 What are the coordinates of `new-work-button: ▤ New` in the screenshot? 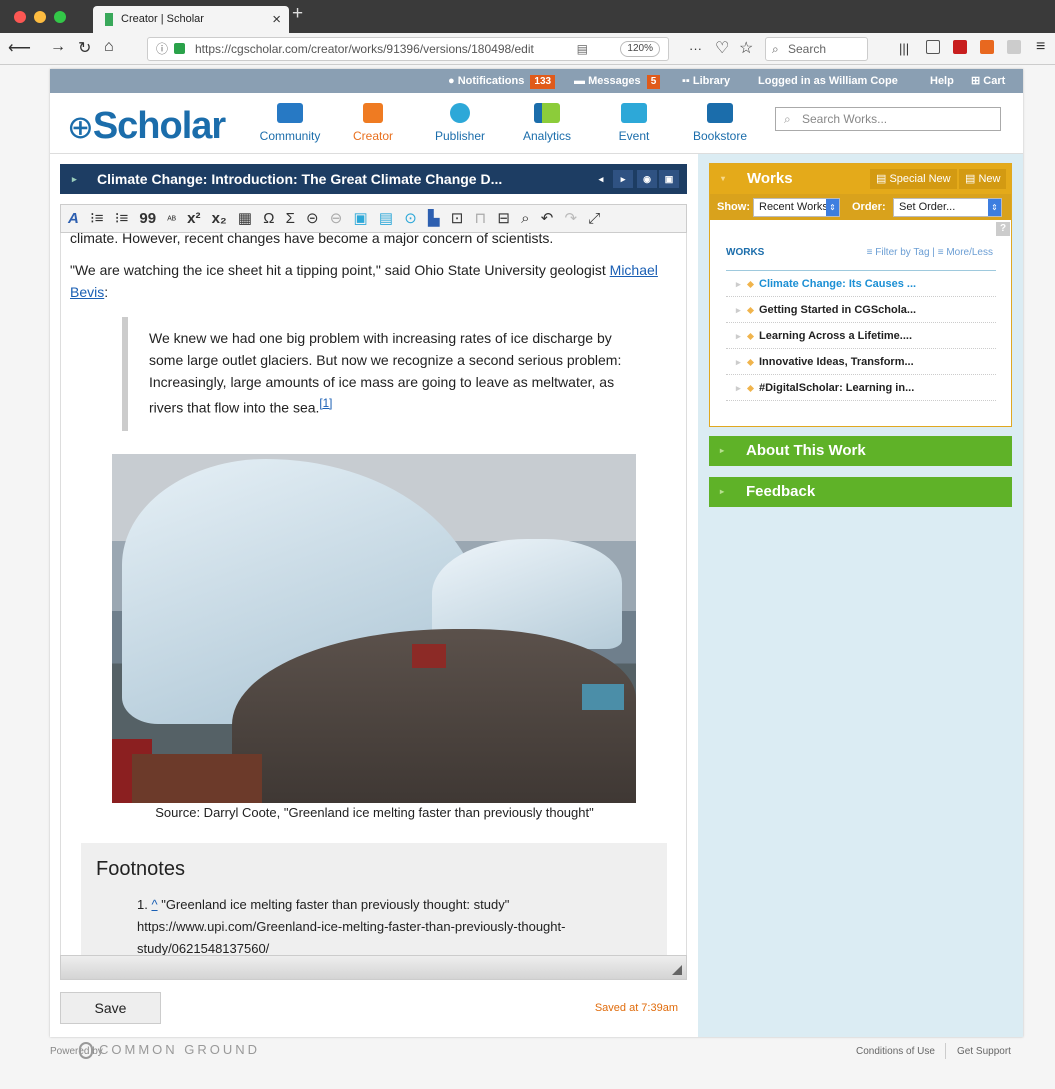 It's located at (983, 179).